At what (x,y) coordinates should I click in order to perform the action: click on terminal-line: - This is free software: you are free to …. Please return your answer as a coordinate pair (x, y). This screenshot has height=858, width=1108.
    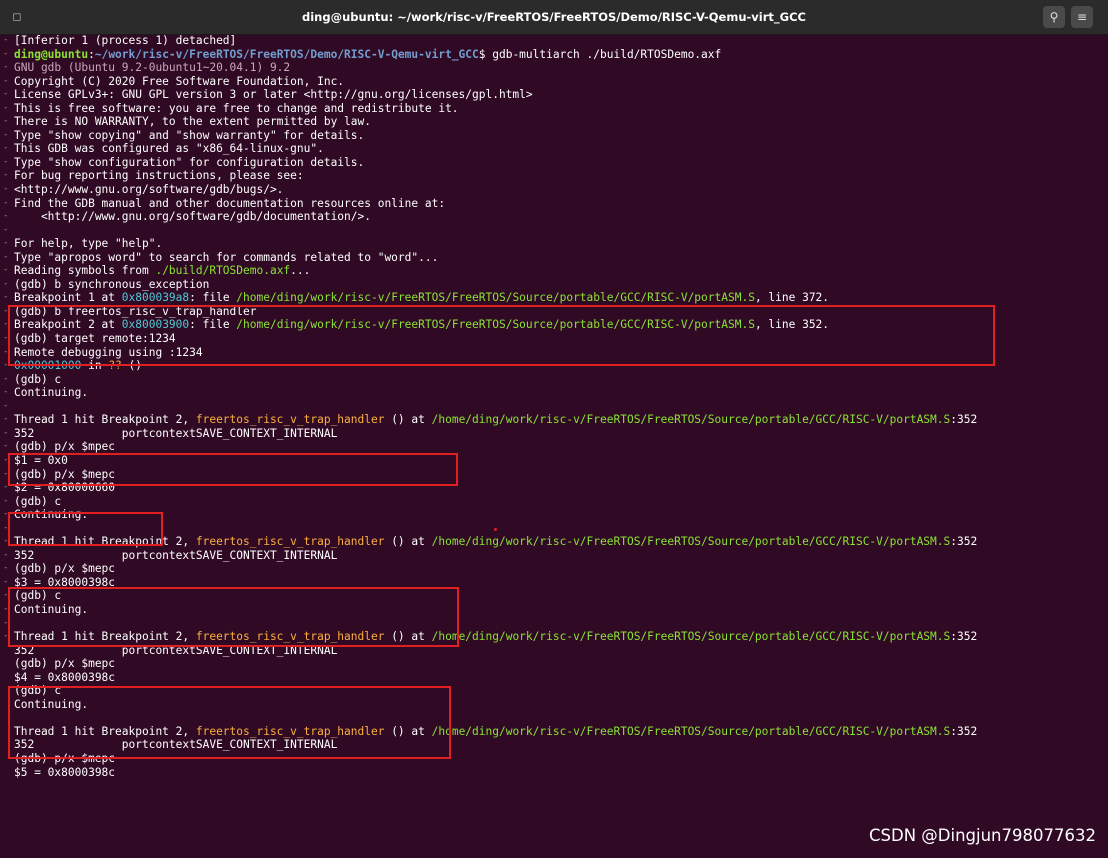
    Looking at the image, I should click on (231, 108).